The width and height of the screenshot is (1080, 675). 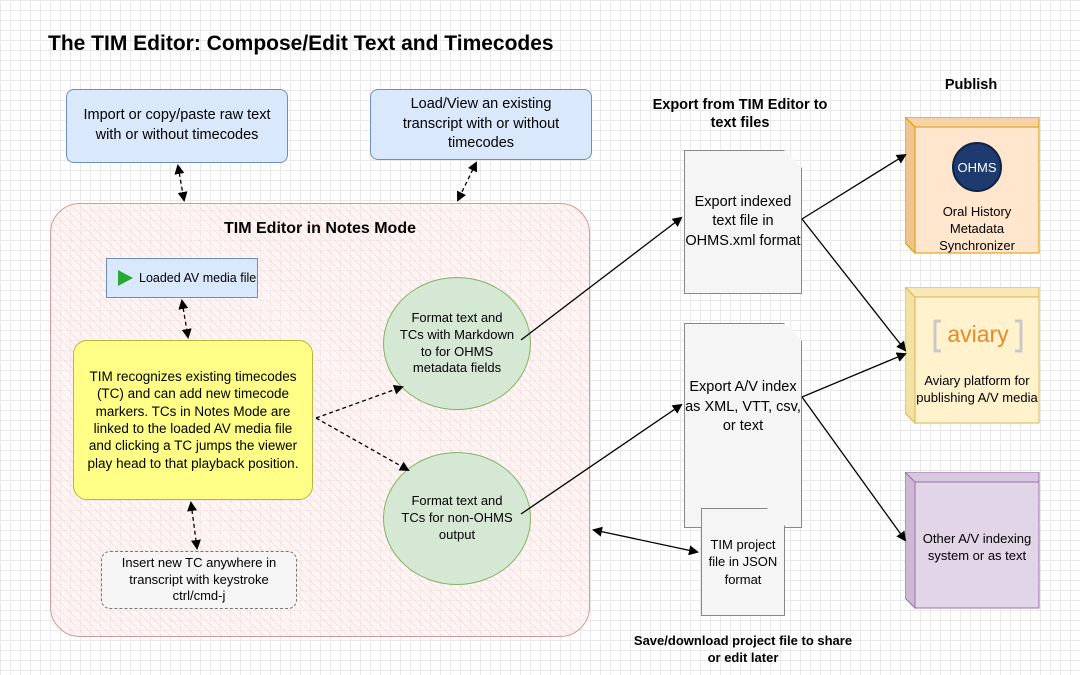 I want to click on tim-to-insert-arrow, so click(x=194, y=525).